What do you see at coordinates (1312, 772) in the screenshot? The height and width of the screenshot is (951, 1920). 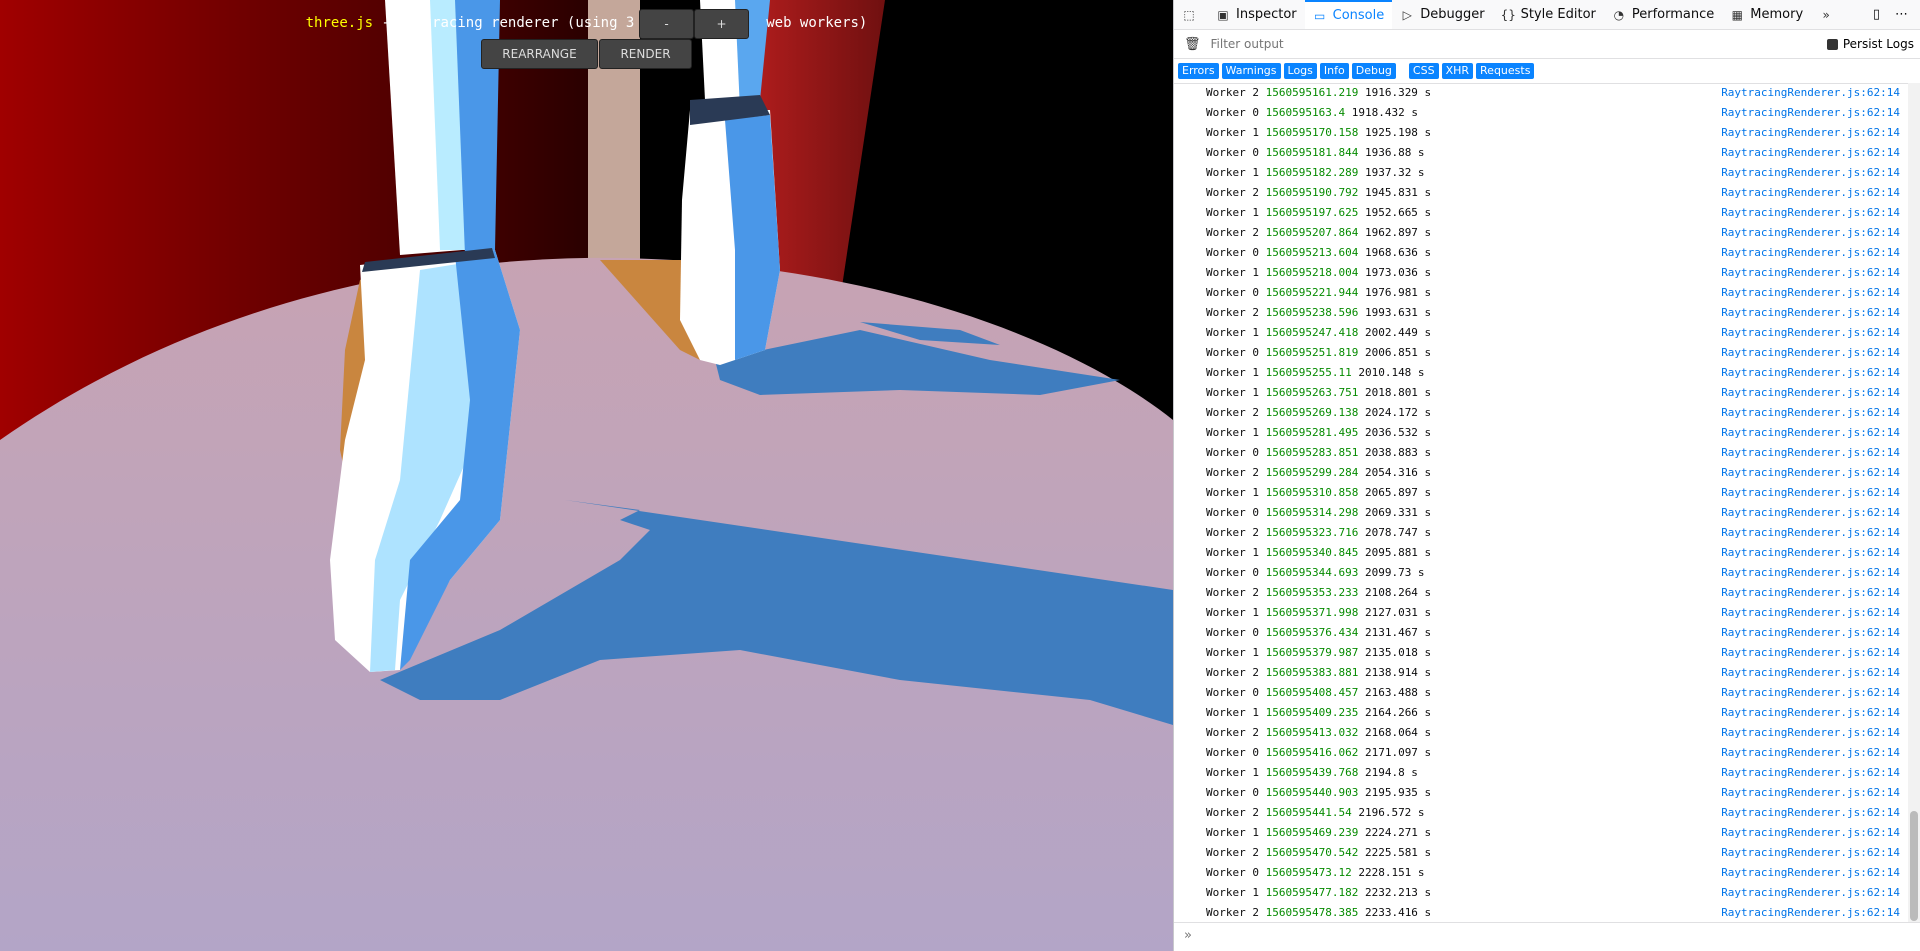 I see `timestamp: 1560595439.768` at bounding box center [1312, 772].